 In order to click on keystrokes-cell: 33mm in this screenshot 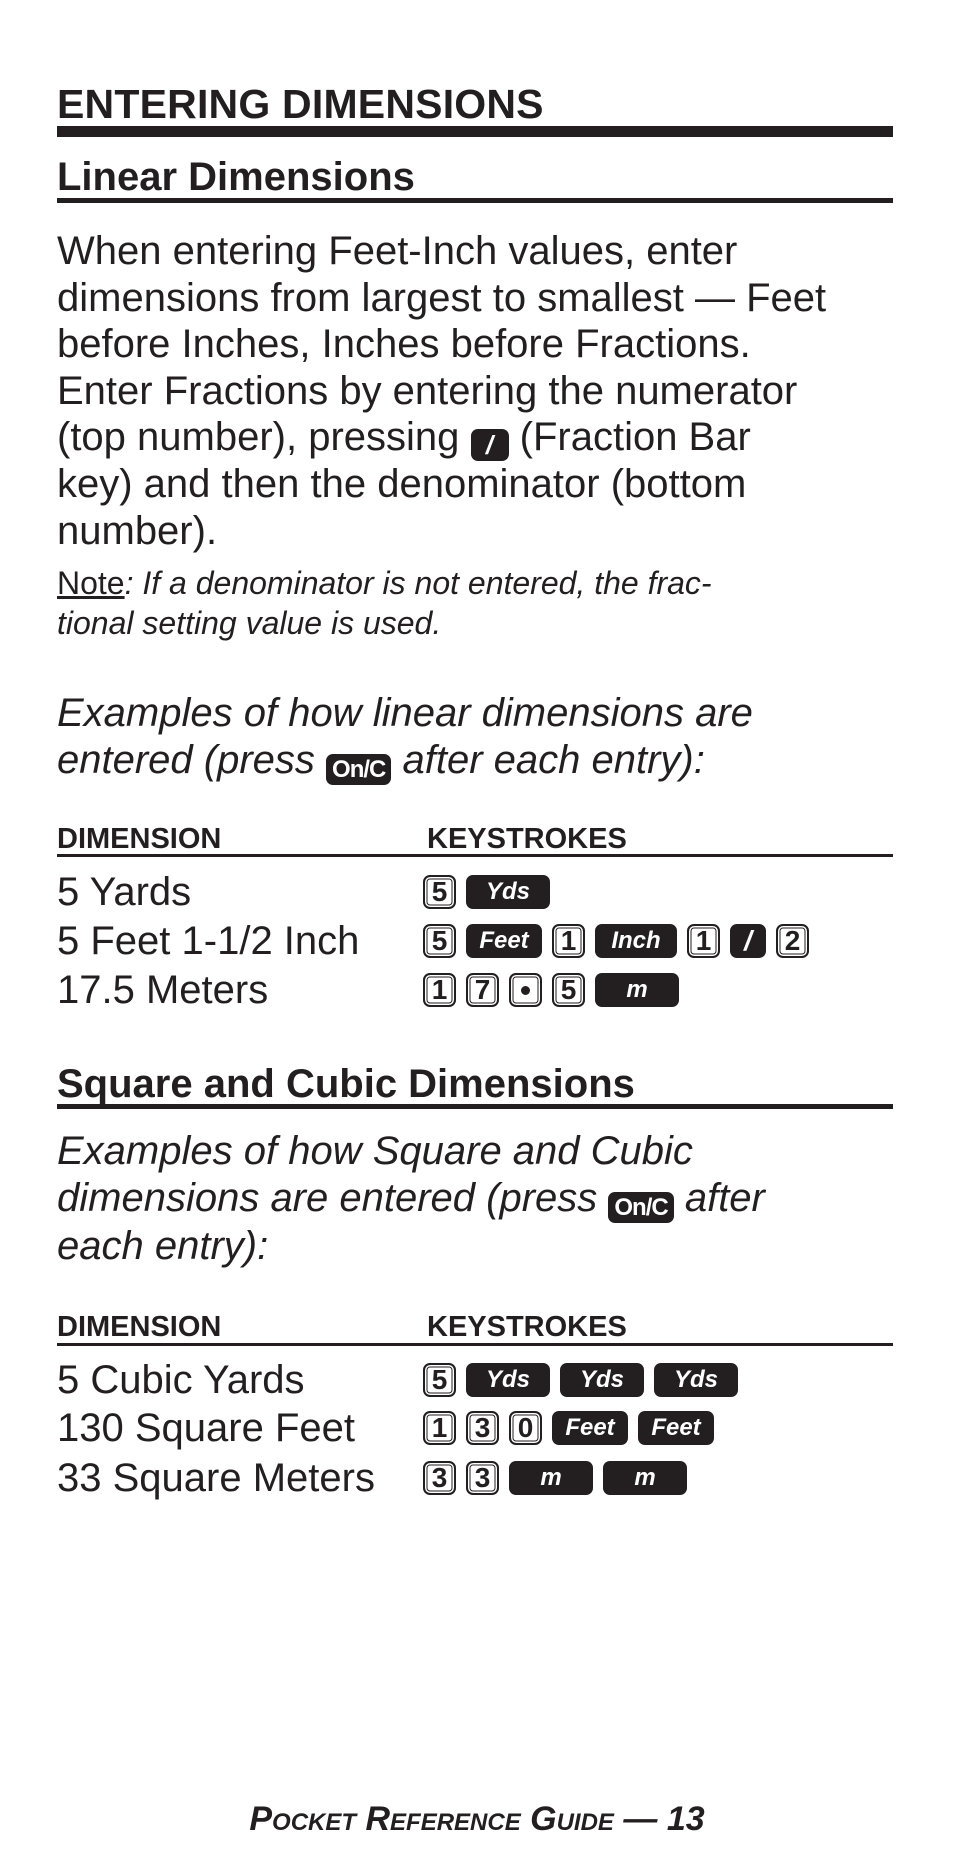, I will do `click(555, 1478)`.